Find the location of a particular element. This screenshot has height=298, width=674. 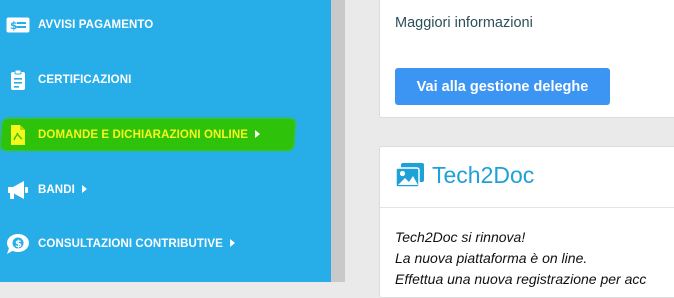

body-line: Effettua una nuova registrazione per acc is located at coordinates (521, 279).